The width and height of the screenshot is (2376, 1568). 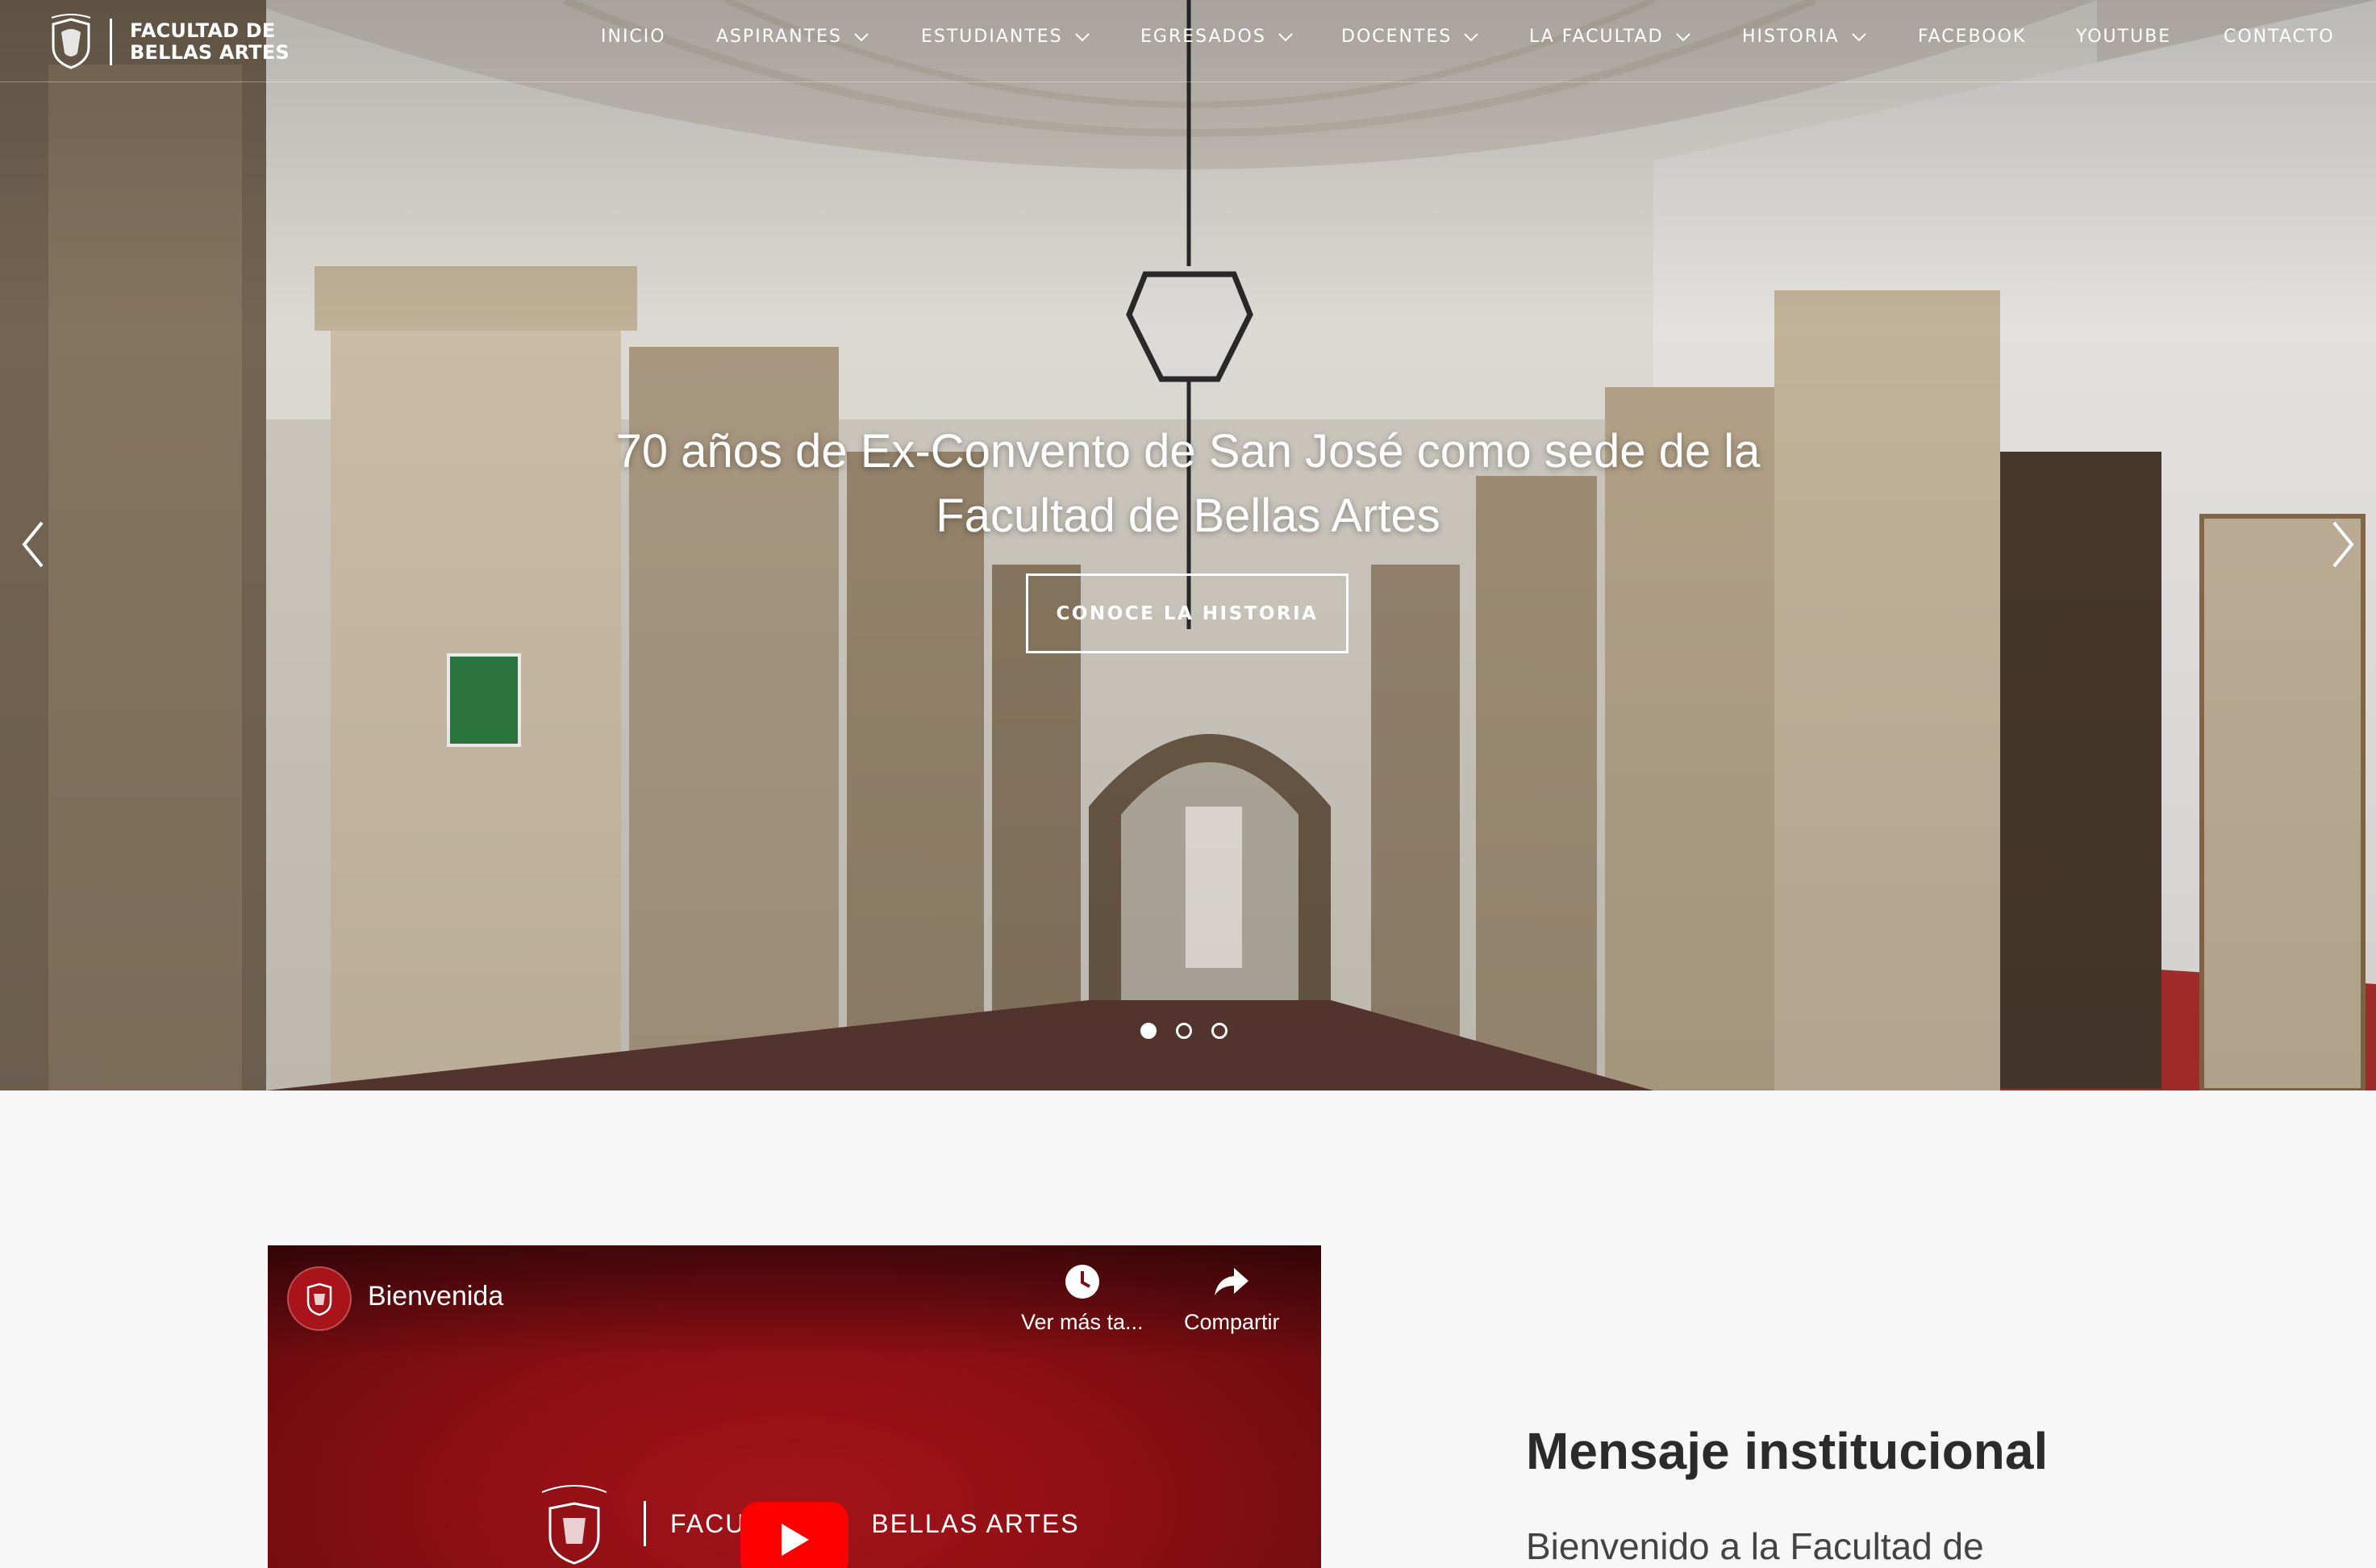 I want to click on nav-inicio: INICIO, so click(x=633, y=37).